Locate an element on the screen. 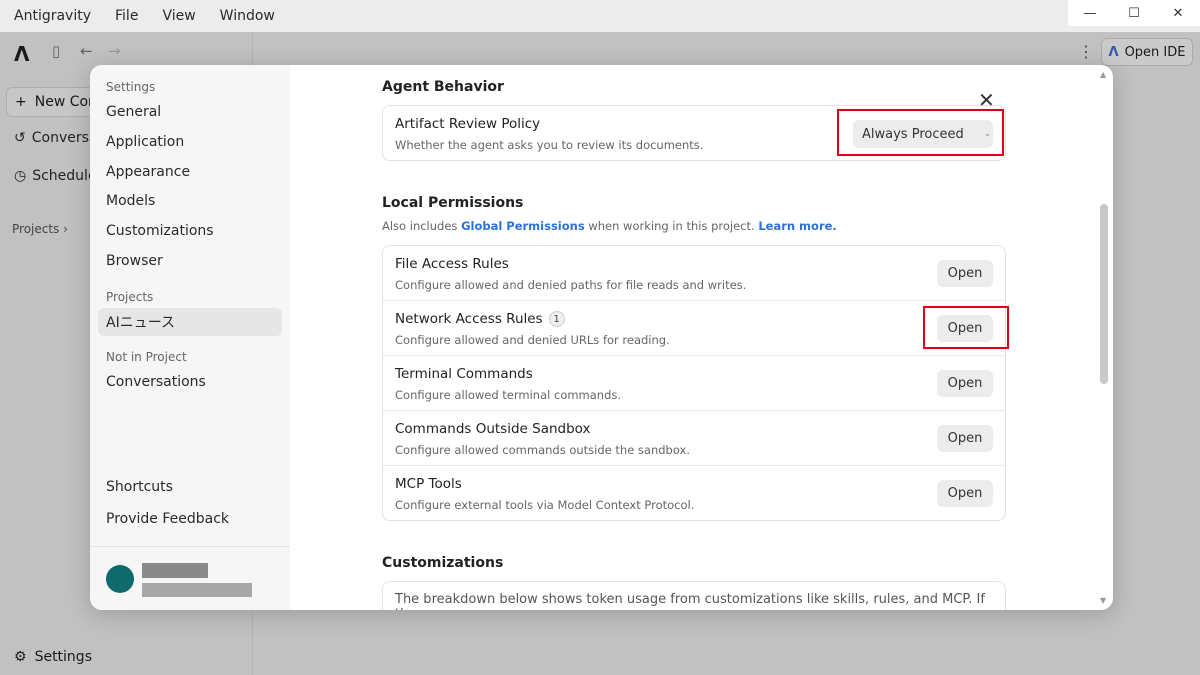  open-mcp-tools-button: Open is located at coordinates (965, 493).